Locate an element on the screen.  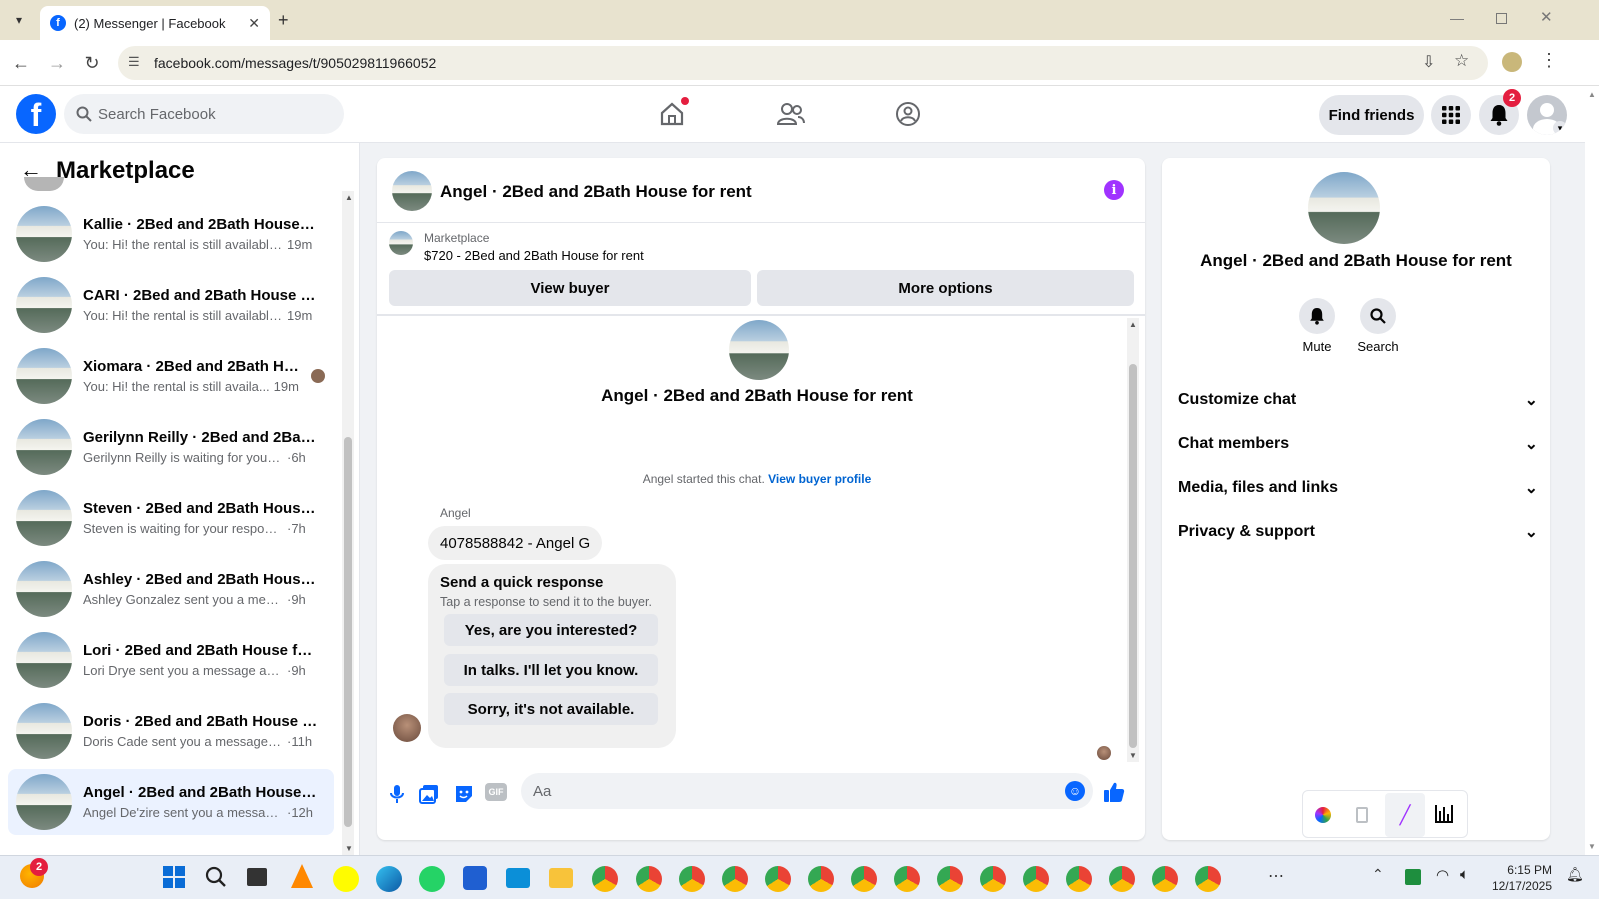
pen-extension-icon: ╱ is located at coordinates (1405, 815).